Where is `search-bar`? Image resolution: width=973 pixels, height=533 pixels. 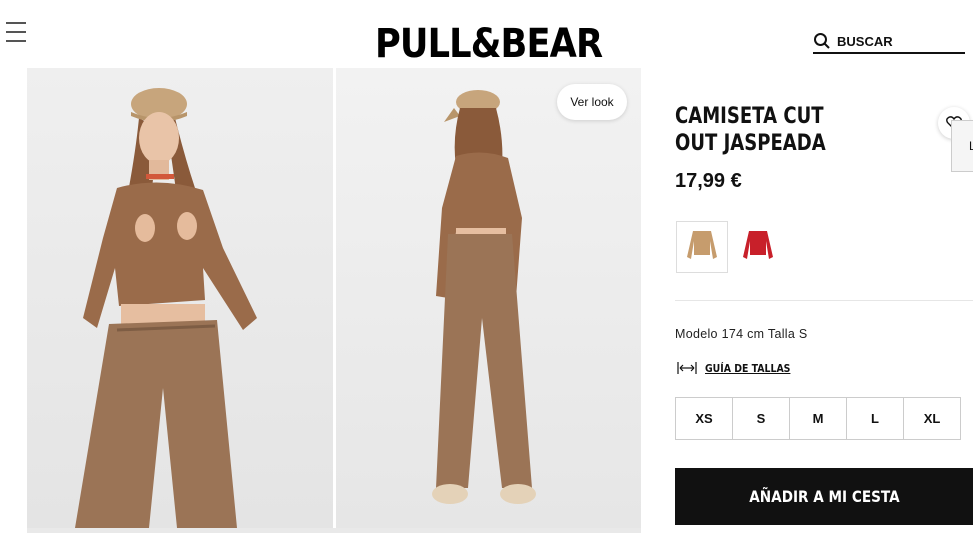
search-bar is located at coordinates (889, 42).